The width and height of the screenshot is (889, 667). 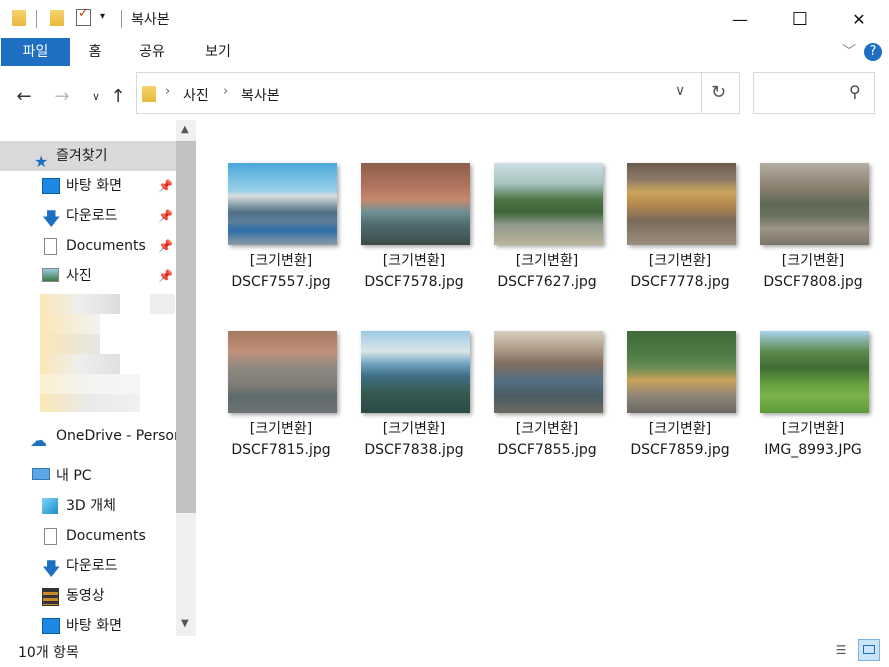 What do you see at coordinates (88, 476) in the screenshot?
I see `sidebar-item-this-pc: 내 PC` at bounding box center [88, 476].